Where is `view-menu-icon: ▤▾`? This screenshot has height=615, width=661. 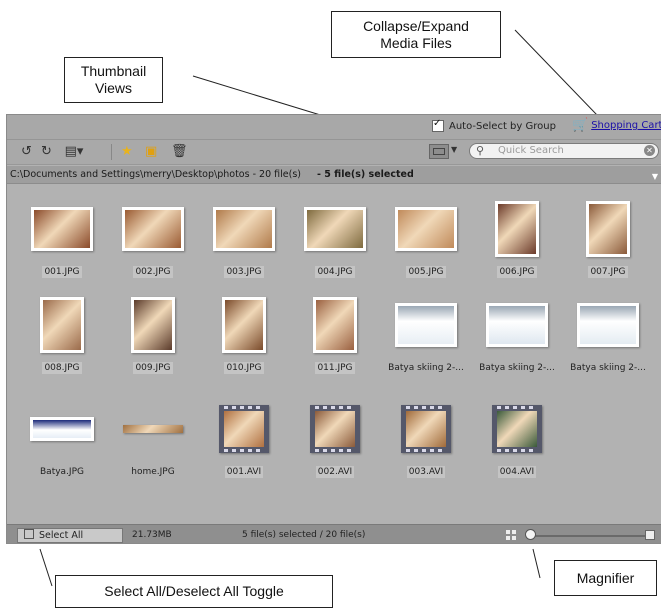
view-menu-icon: ▤▾ is located at coordinates (74, 152).